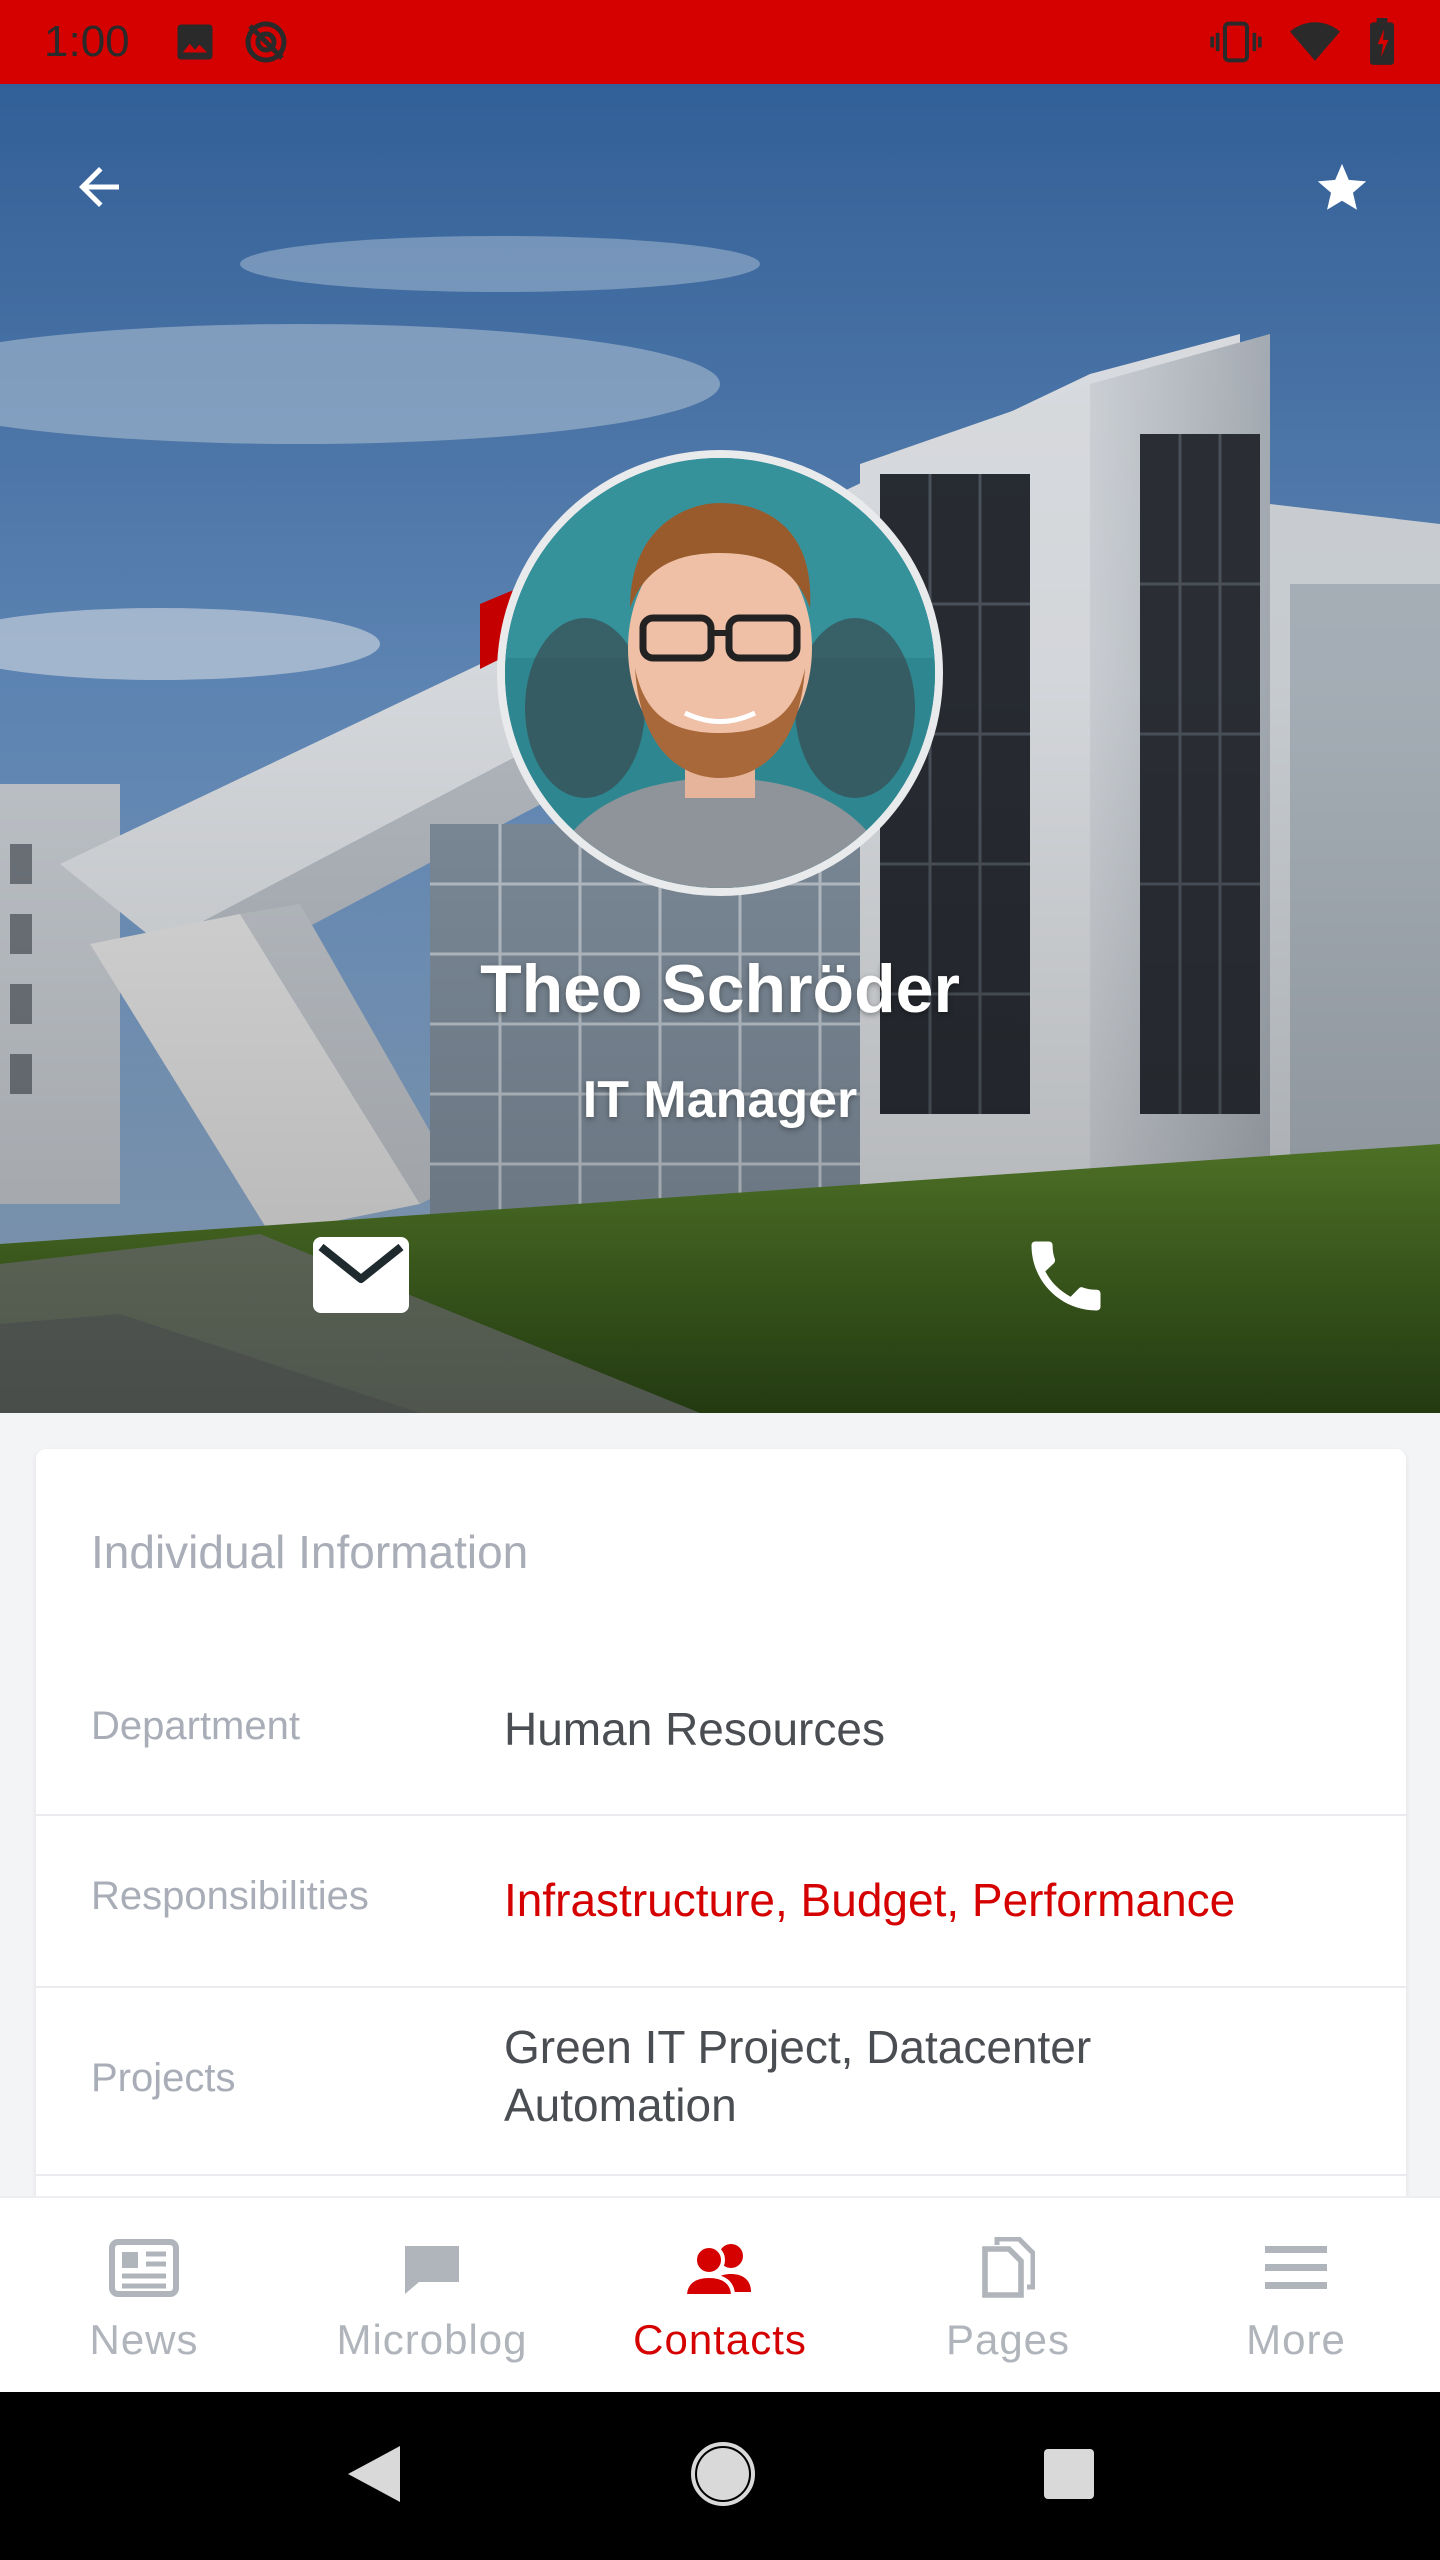 The height and width of the screenshot is (2560, 1440). I want to click on system-recents-button, so click(1069, 2476).